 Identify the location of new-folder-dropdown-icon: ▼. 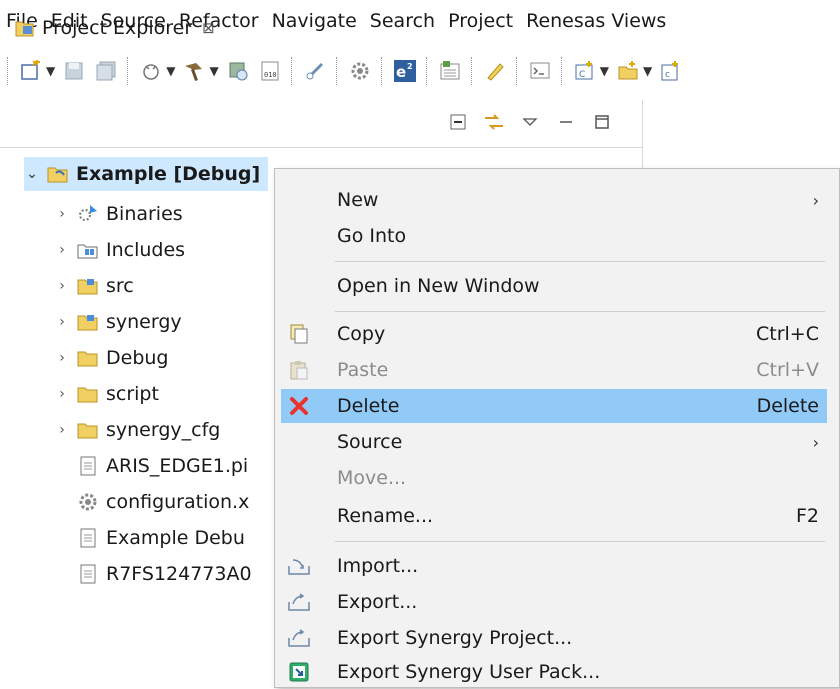
(647, 71).